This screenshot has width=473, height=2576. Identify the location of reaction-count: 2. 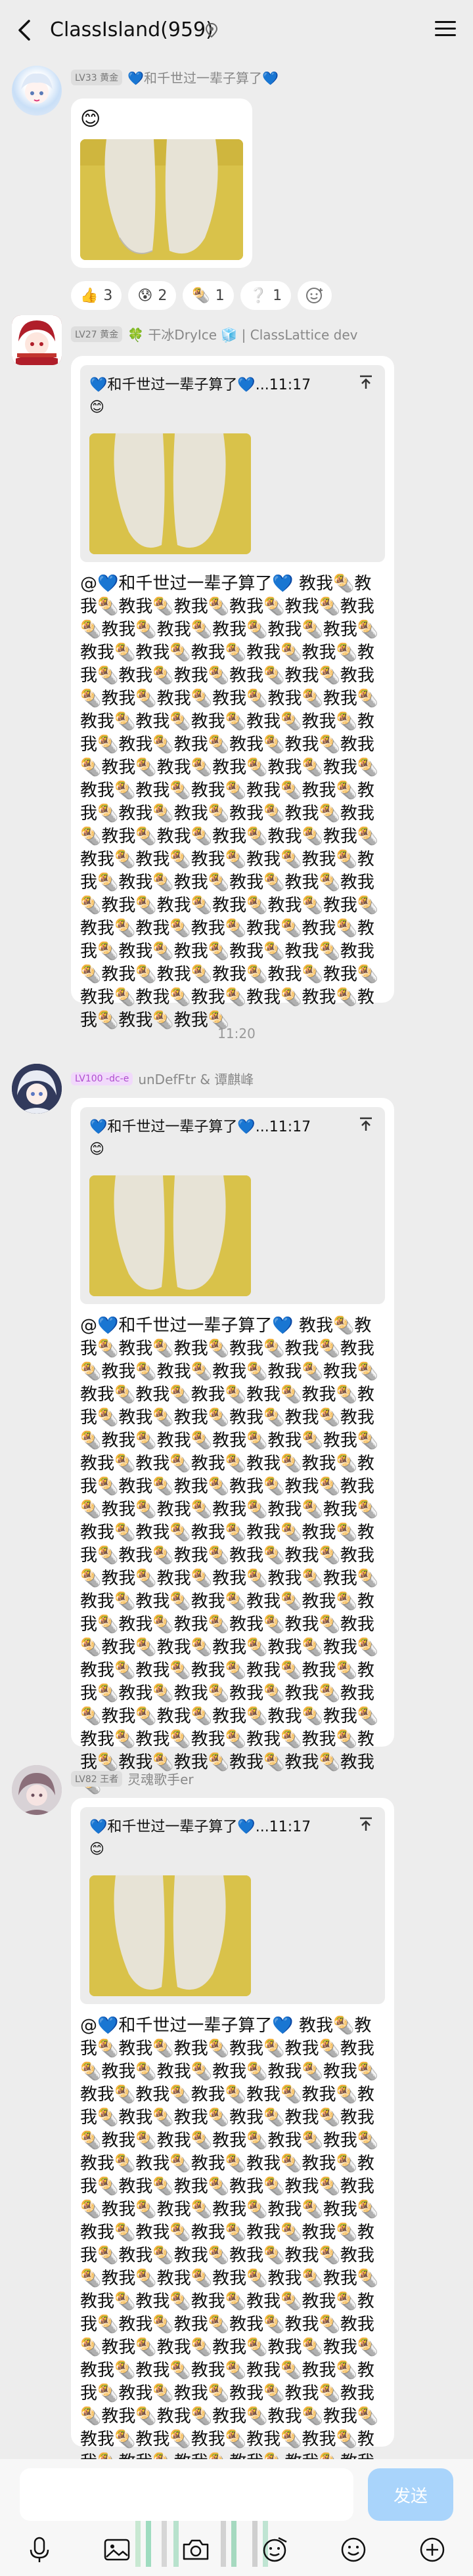
(163, 295).